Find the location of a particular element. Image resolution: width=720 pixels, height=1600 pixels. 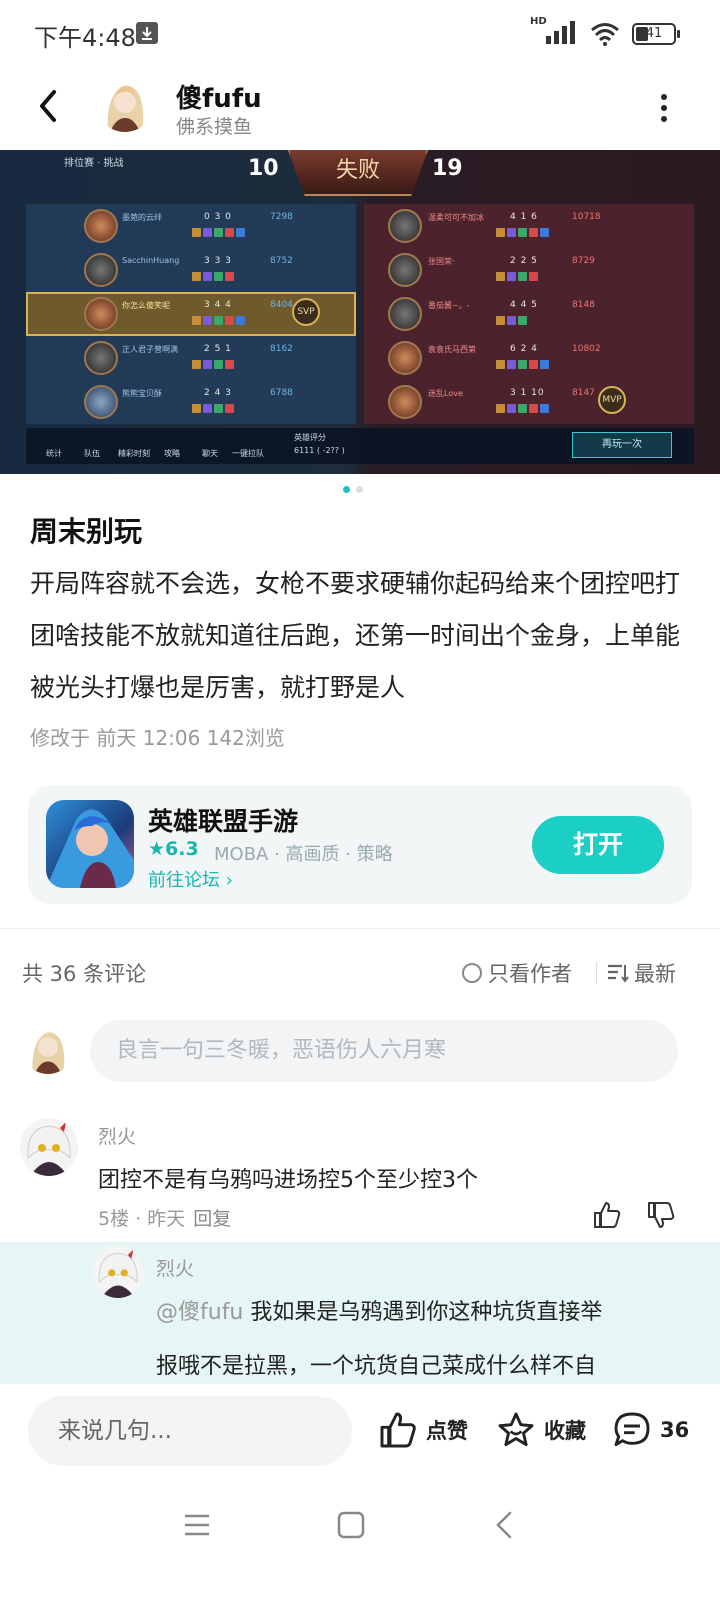

player-gold: 8404 is located at coordinates (281, 305).